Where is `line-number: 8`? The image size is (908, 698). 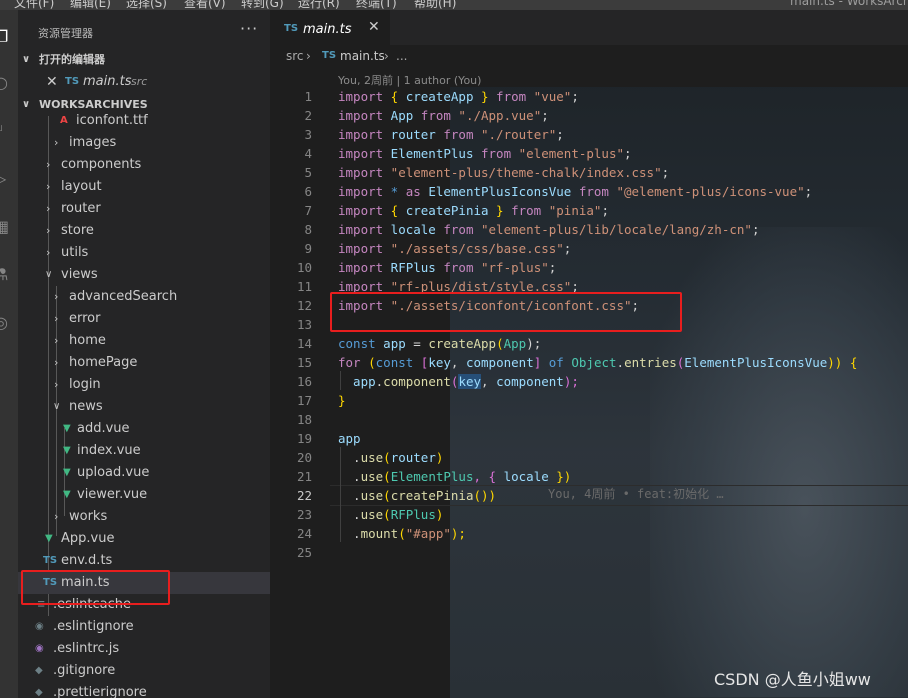
line-number: 8 is located at coordinates (308, 229).